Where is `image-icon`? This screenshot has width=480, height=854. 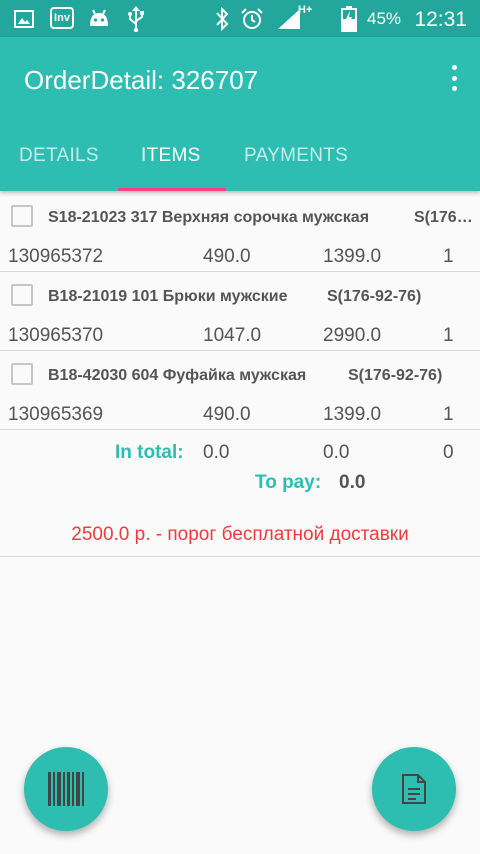
image-icon is located at coordinates (24, 19).